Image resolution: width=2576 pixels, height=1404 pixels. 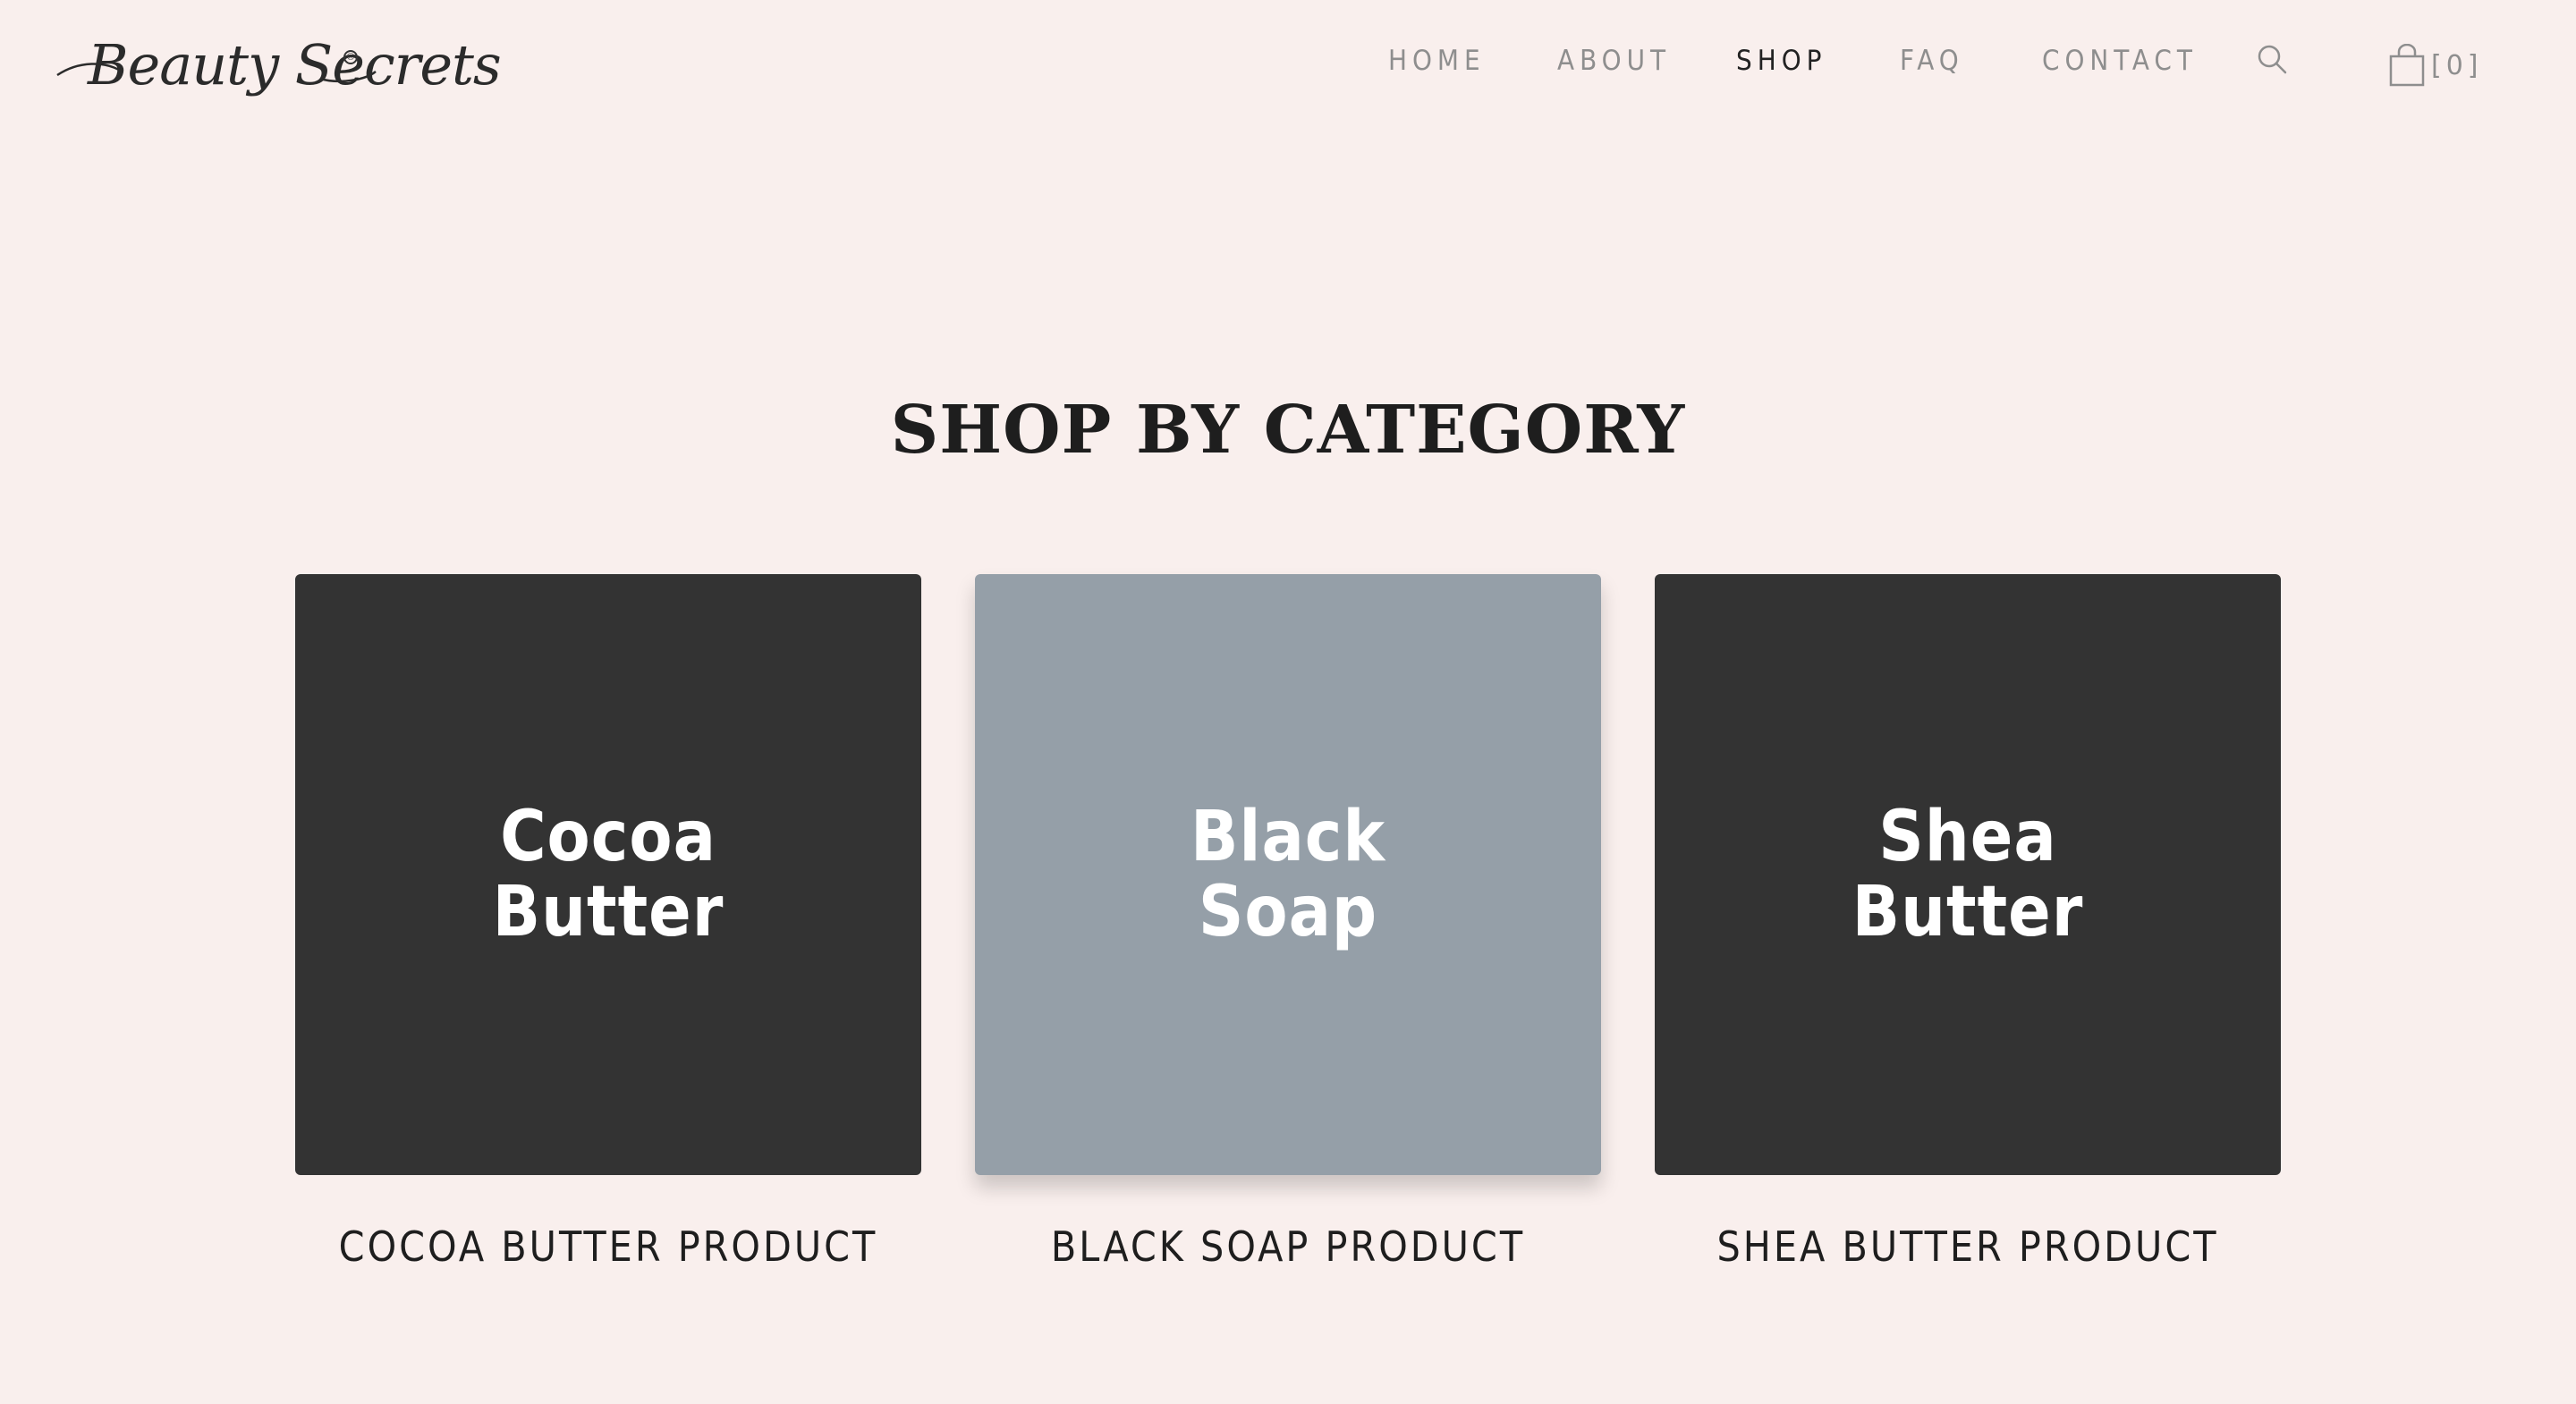 I want to click on category-caption-cocoa-butter: COCOA BUTTER PRODUCT, so click(x=608, y=1247).